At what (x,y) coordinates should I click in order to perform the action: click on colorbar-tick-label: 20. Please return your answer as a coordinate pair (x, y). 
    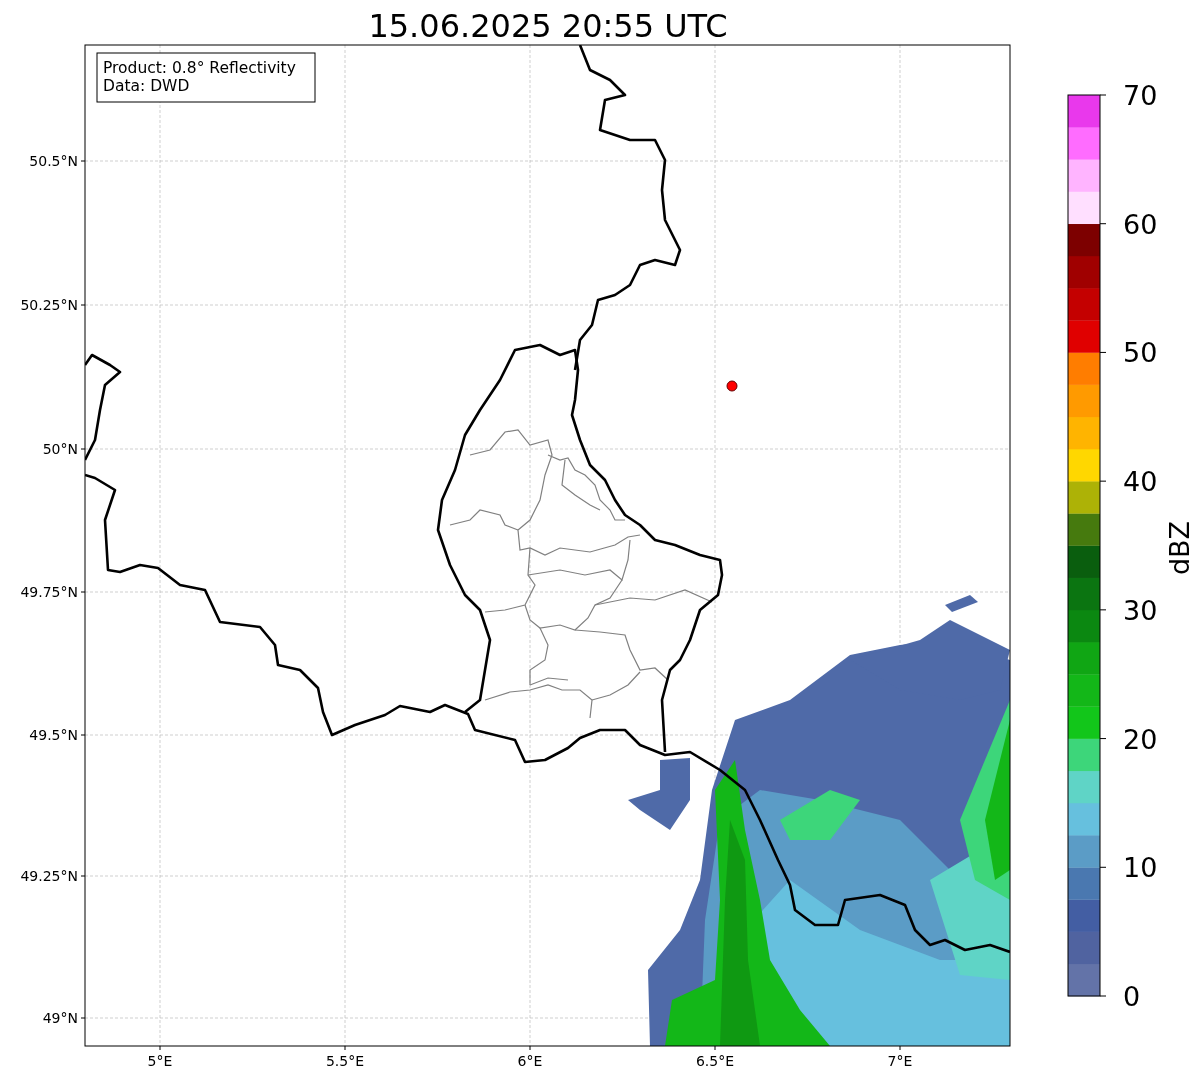
    Looking at the image, I should click on (1140, 739).